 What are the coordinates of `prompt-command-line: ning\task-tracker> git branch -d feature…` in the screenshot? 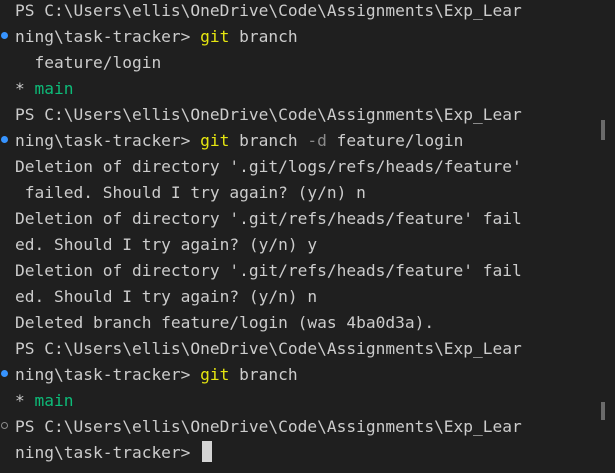 It's located at (239, 141).